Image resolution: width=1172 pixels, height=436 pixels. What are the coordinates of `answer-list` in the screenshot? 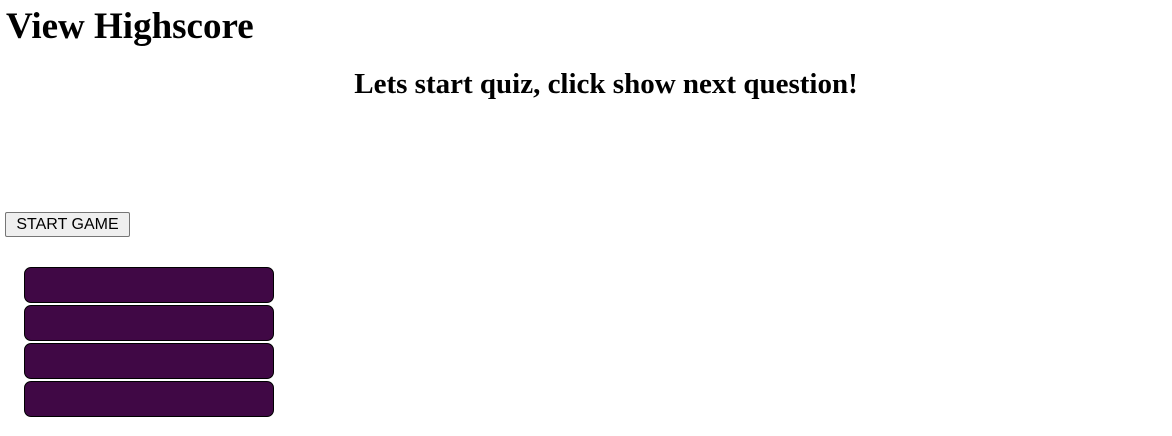 It's located at (149, 343).